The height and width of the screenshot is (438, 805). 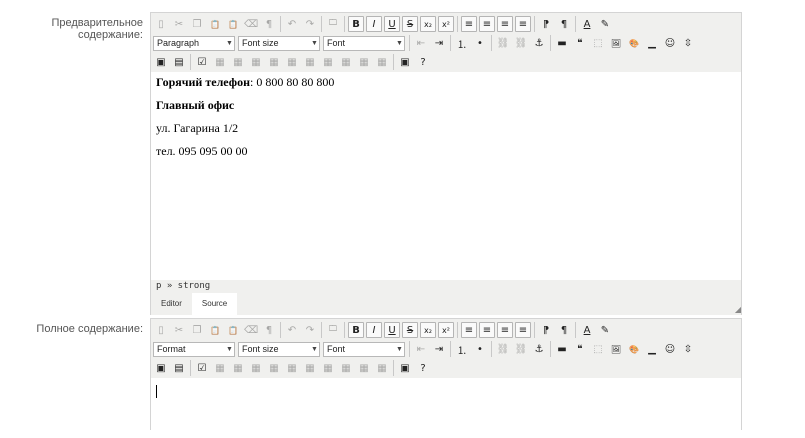 What do you see at coordinates (598, 349) in the screenshot?
I see `fullscreen-icon: ⬚` at bounding box center [598, 349].